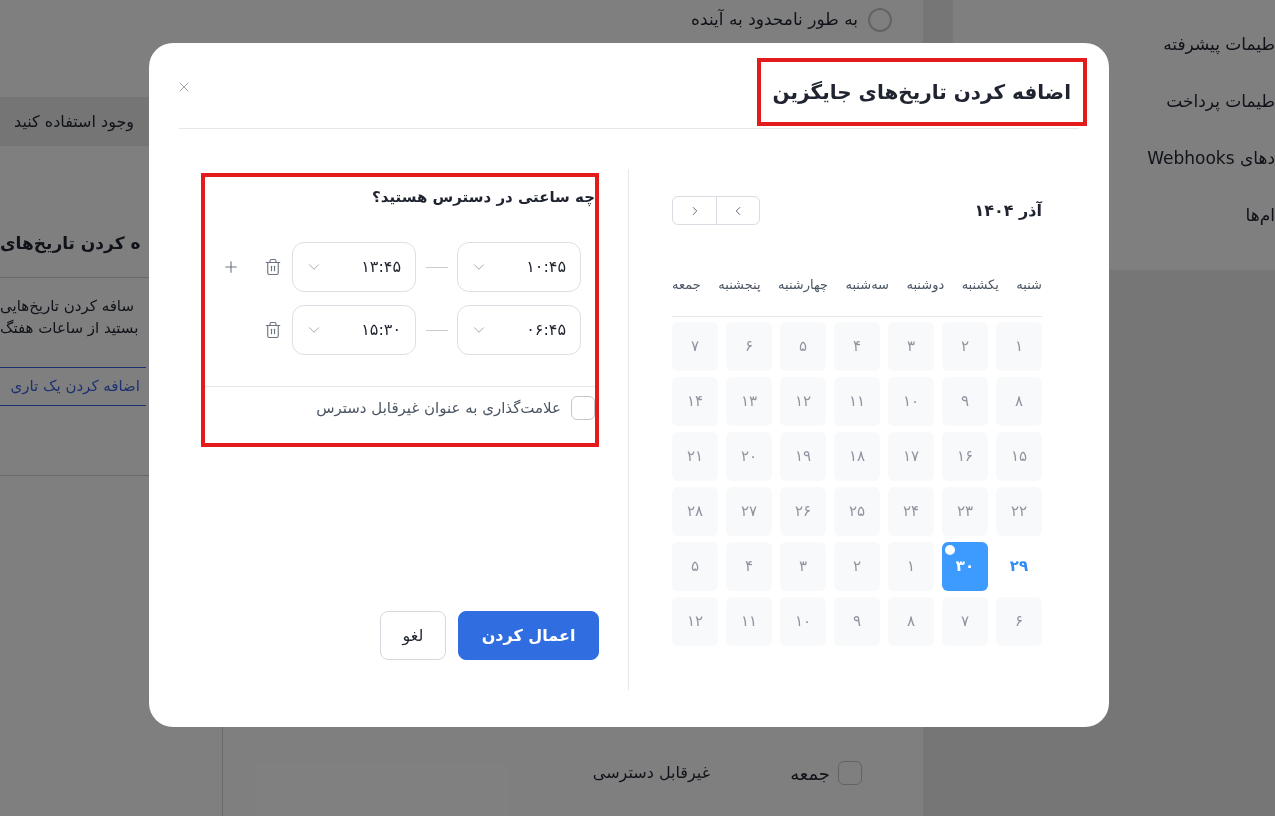  I want to click on status-text: غیرقابل دسترسی, so click(651, 773).